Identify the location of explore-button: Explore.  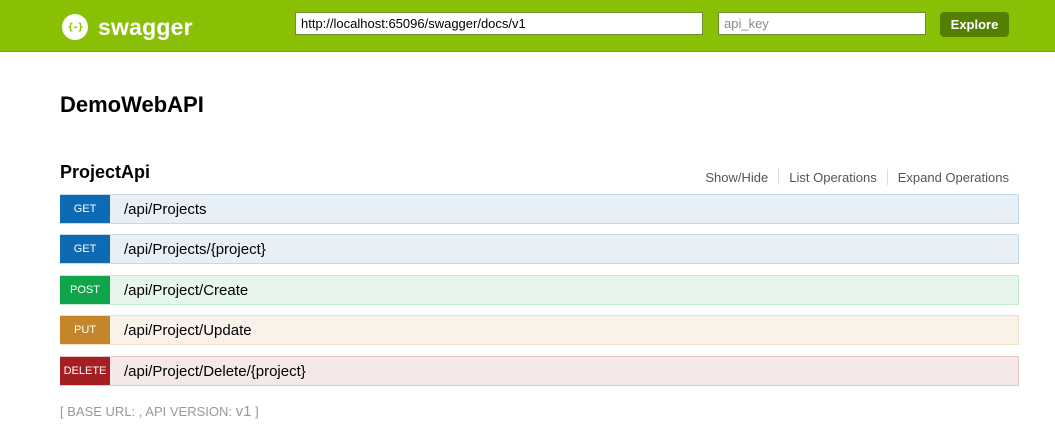
(974, 24).